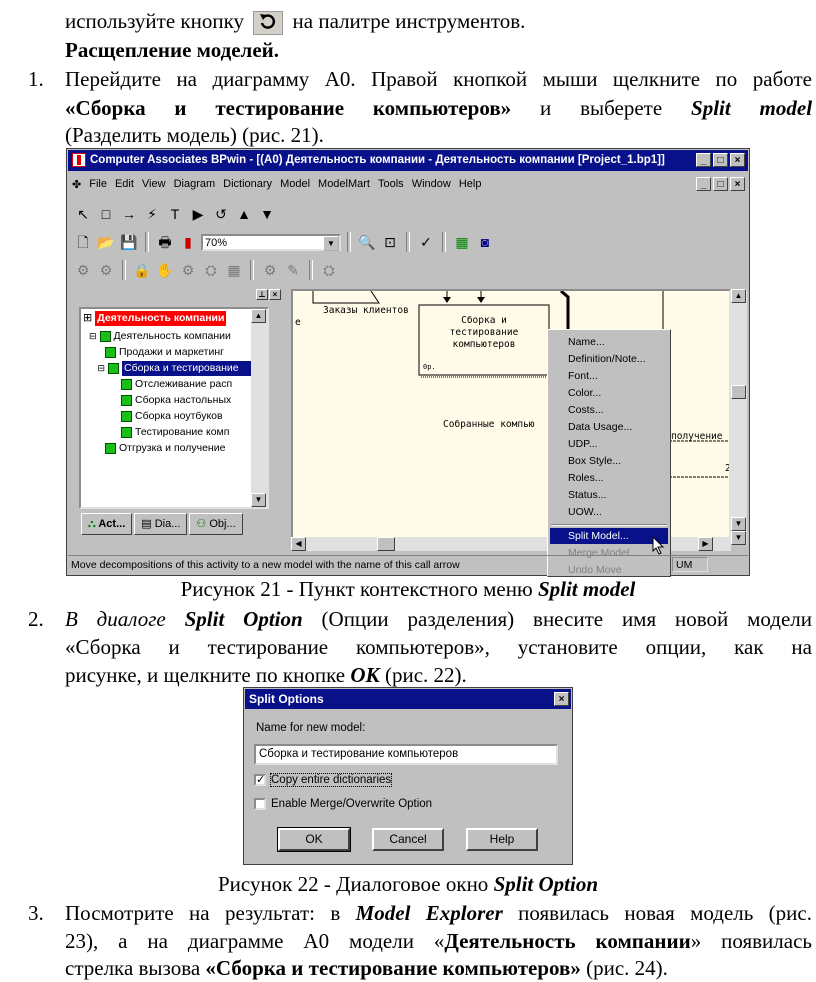 The image size is (816, 982). I want to click on tree-item: Сборка настольных, so click(176, 400).